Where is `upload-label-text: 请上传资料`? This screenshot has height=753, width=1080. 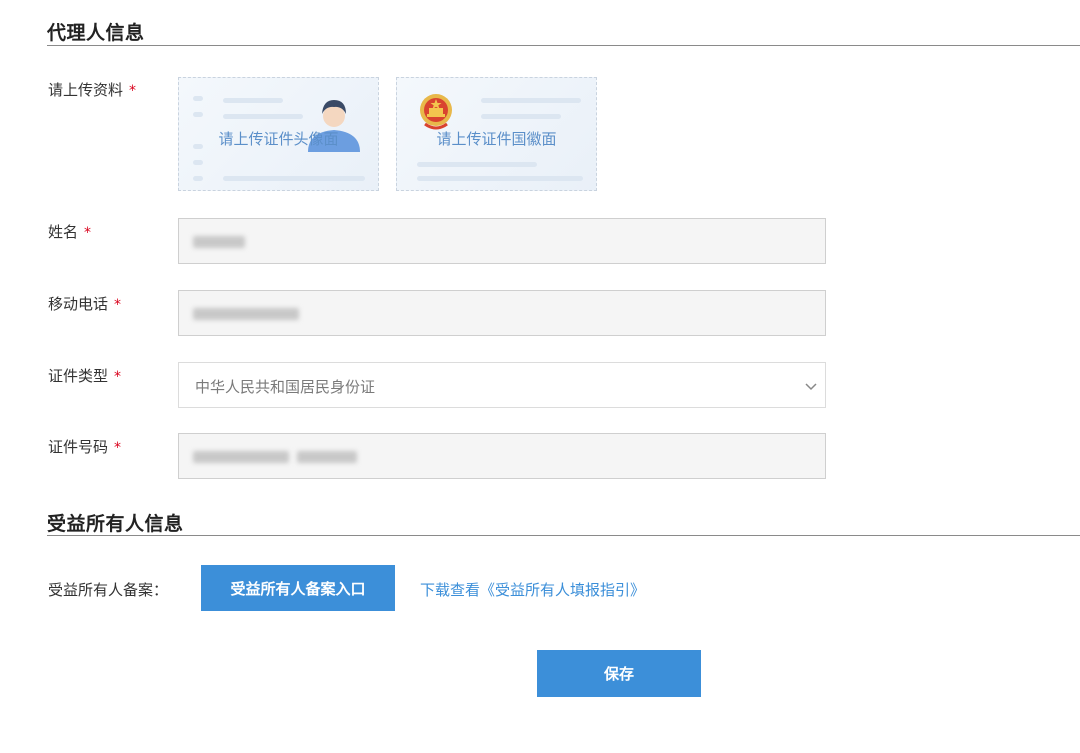 upload-label-text: 请上传资料 is located at coordinates (86, 90).